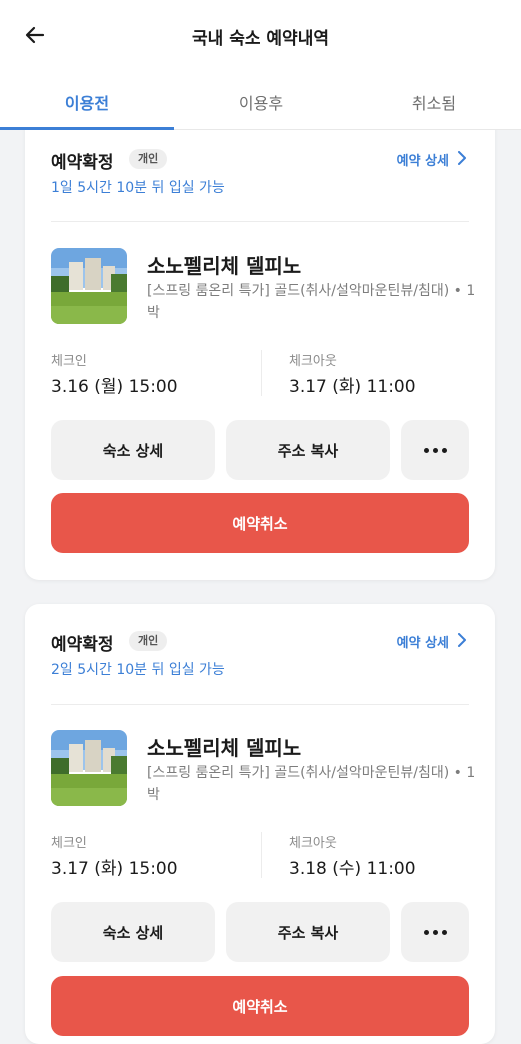 The width and height of the screenshot is (521, 1044). What do you see at coordinates (260, 39) in the screenshot?
I see `page-title: 국내 숙소 예약내역` at bounding box center [260, 39].